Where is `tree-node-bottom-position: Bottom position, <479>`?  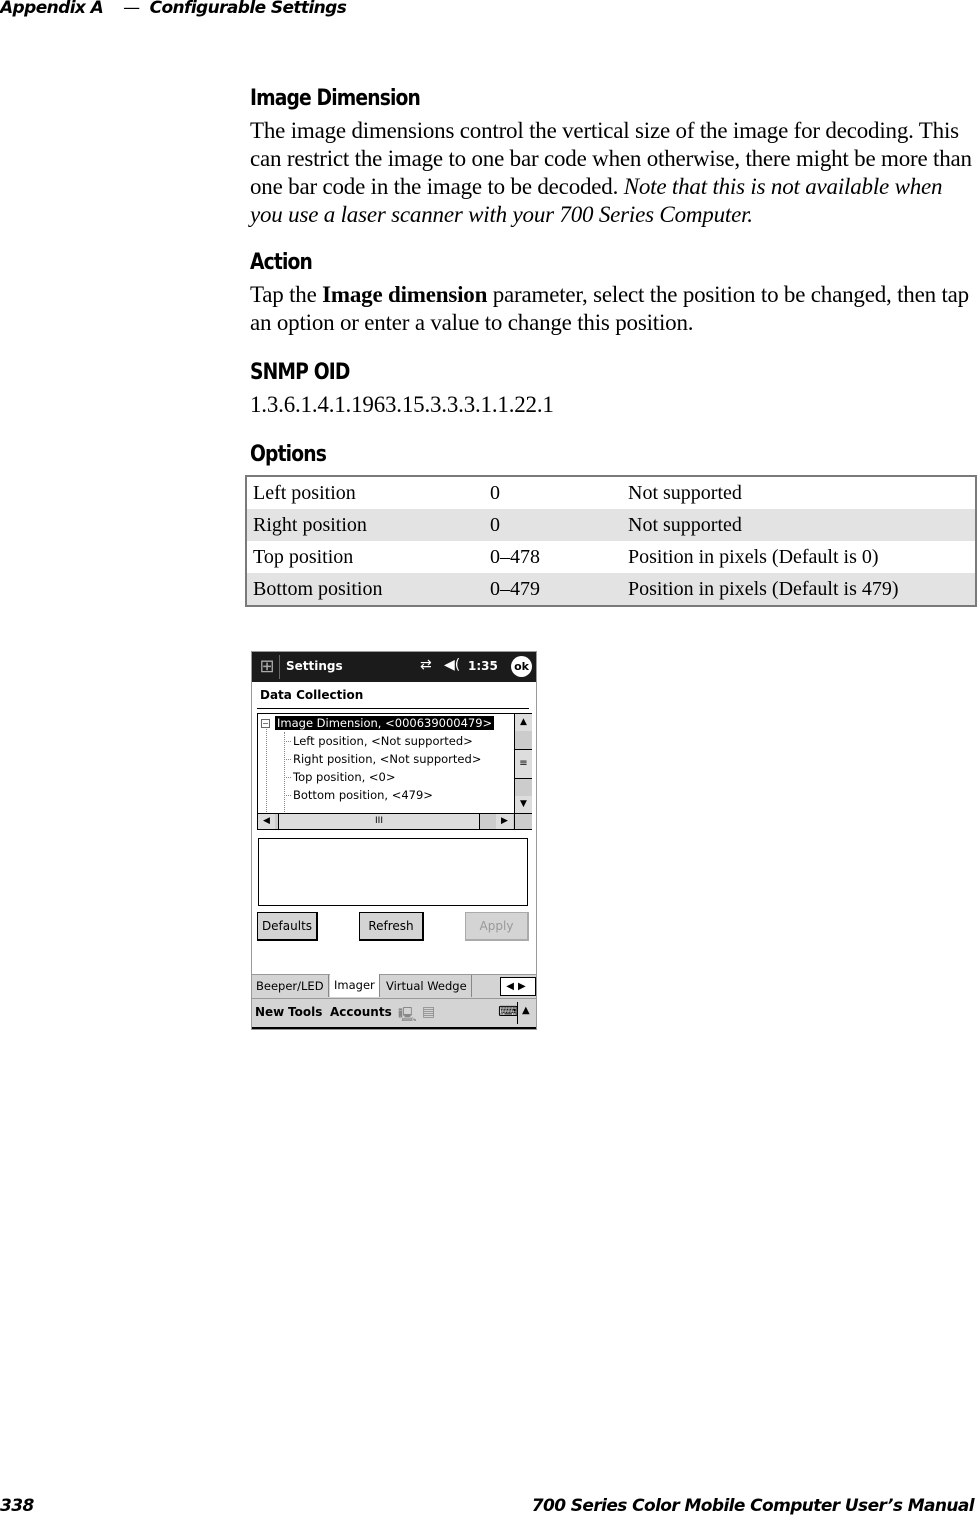 tree-node-bottom-position: Bottom position, <479> is located at coordinates (363, 795).